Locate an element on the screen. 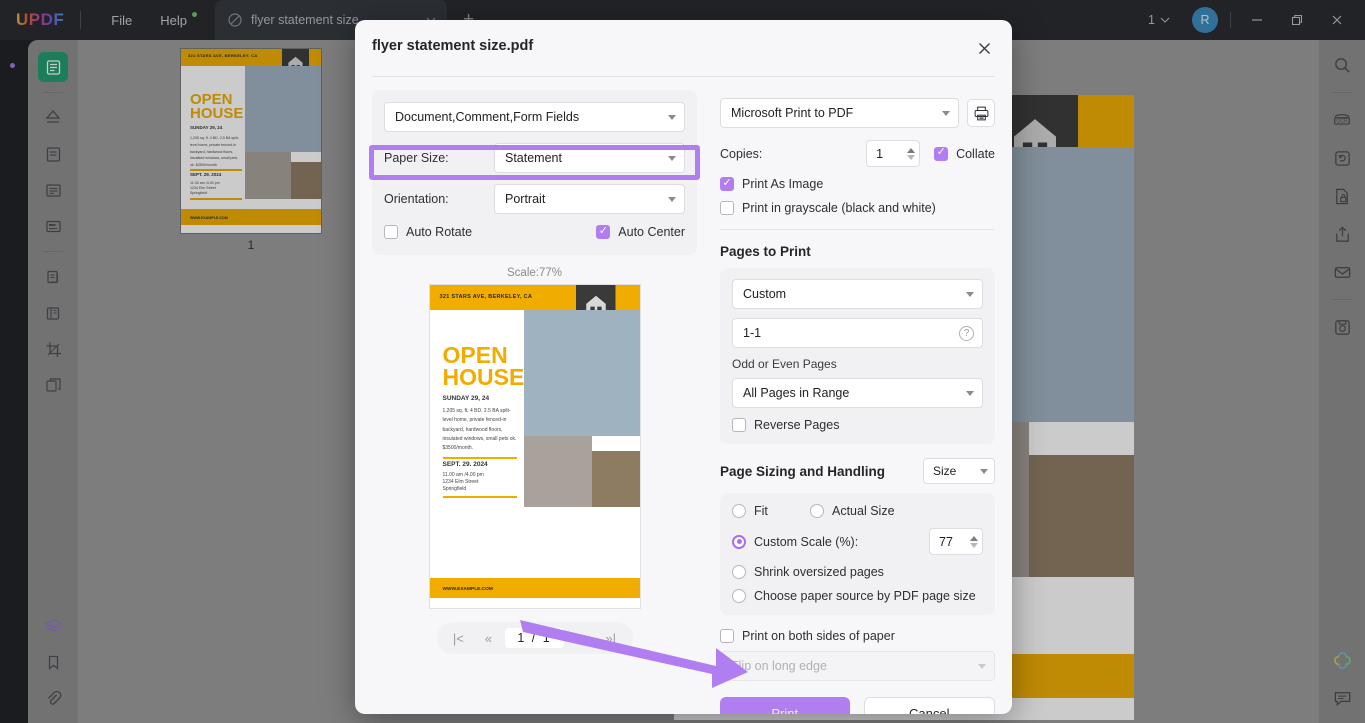  cancel-button: Cancel is located at coordinates (929, 705).